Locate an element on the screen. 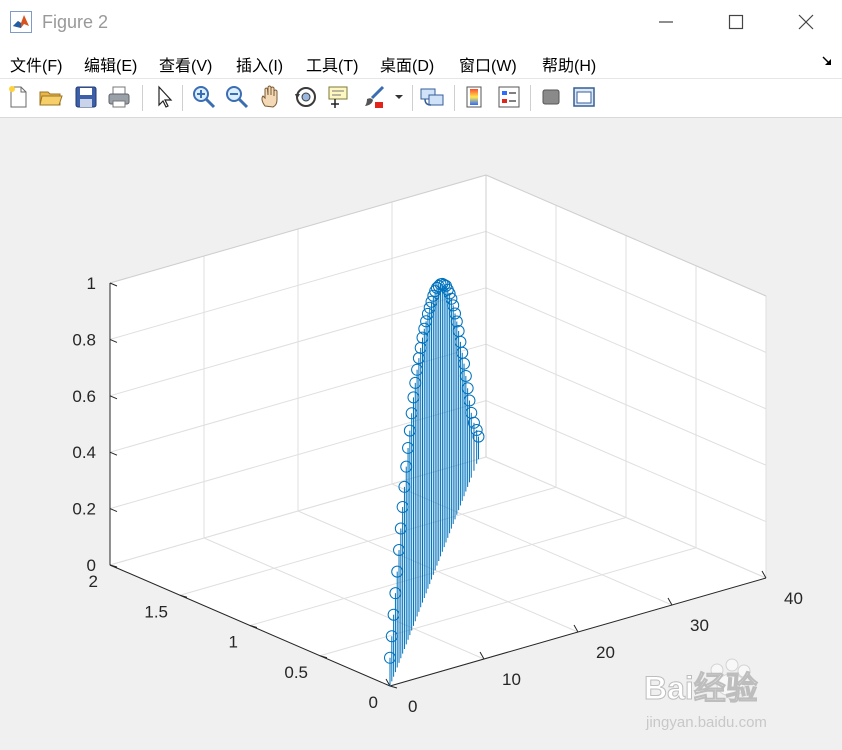 The width and height of the screenshot is (842, 750). y-tick-label: 30 is located at coordinates (699, 625).